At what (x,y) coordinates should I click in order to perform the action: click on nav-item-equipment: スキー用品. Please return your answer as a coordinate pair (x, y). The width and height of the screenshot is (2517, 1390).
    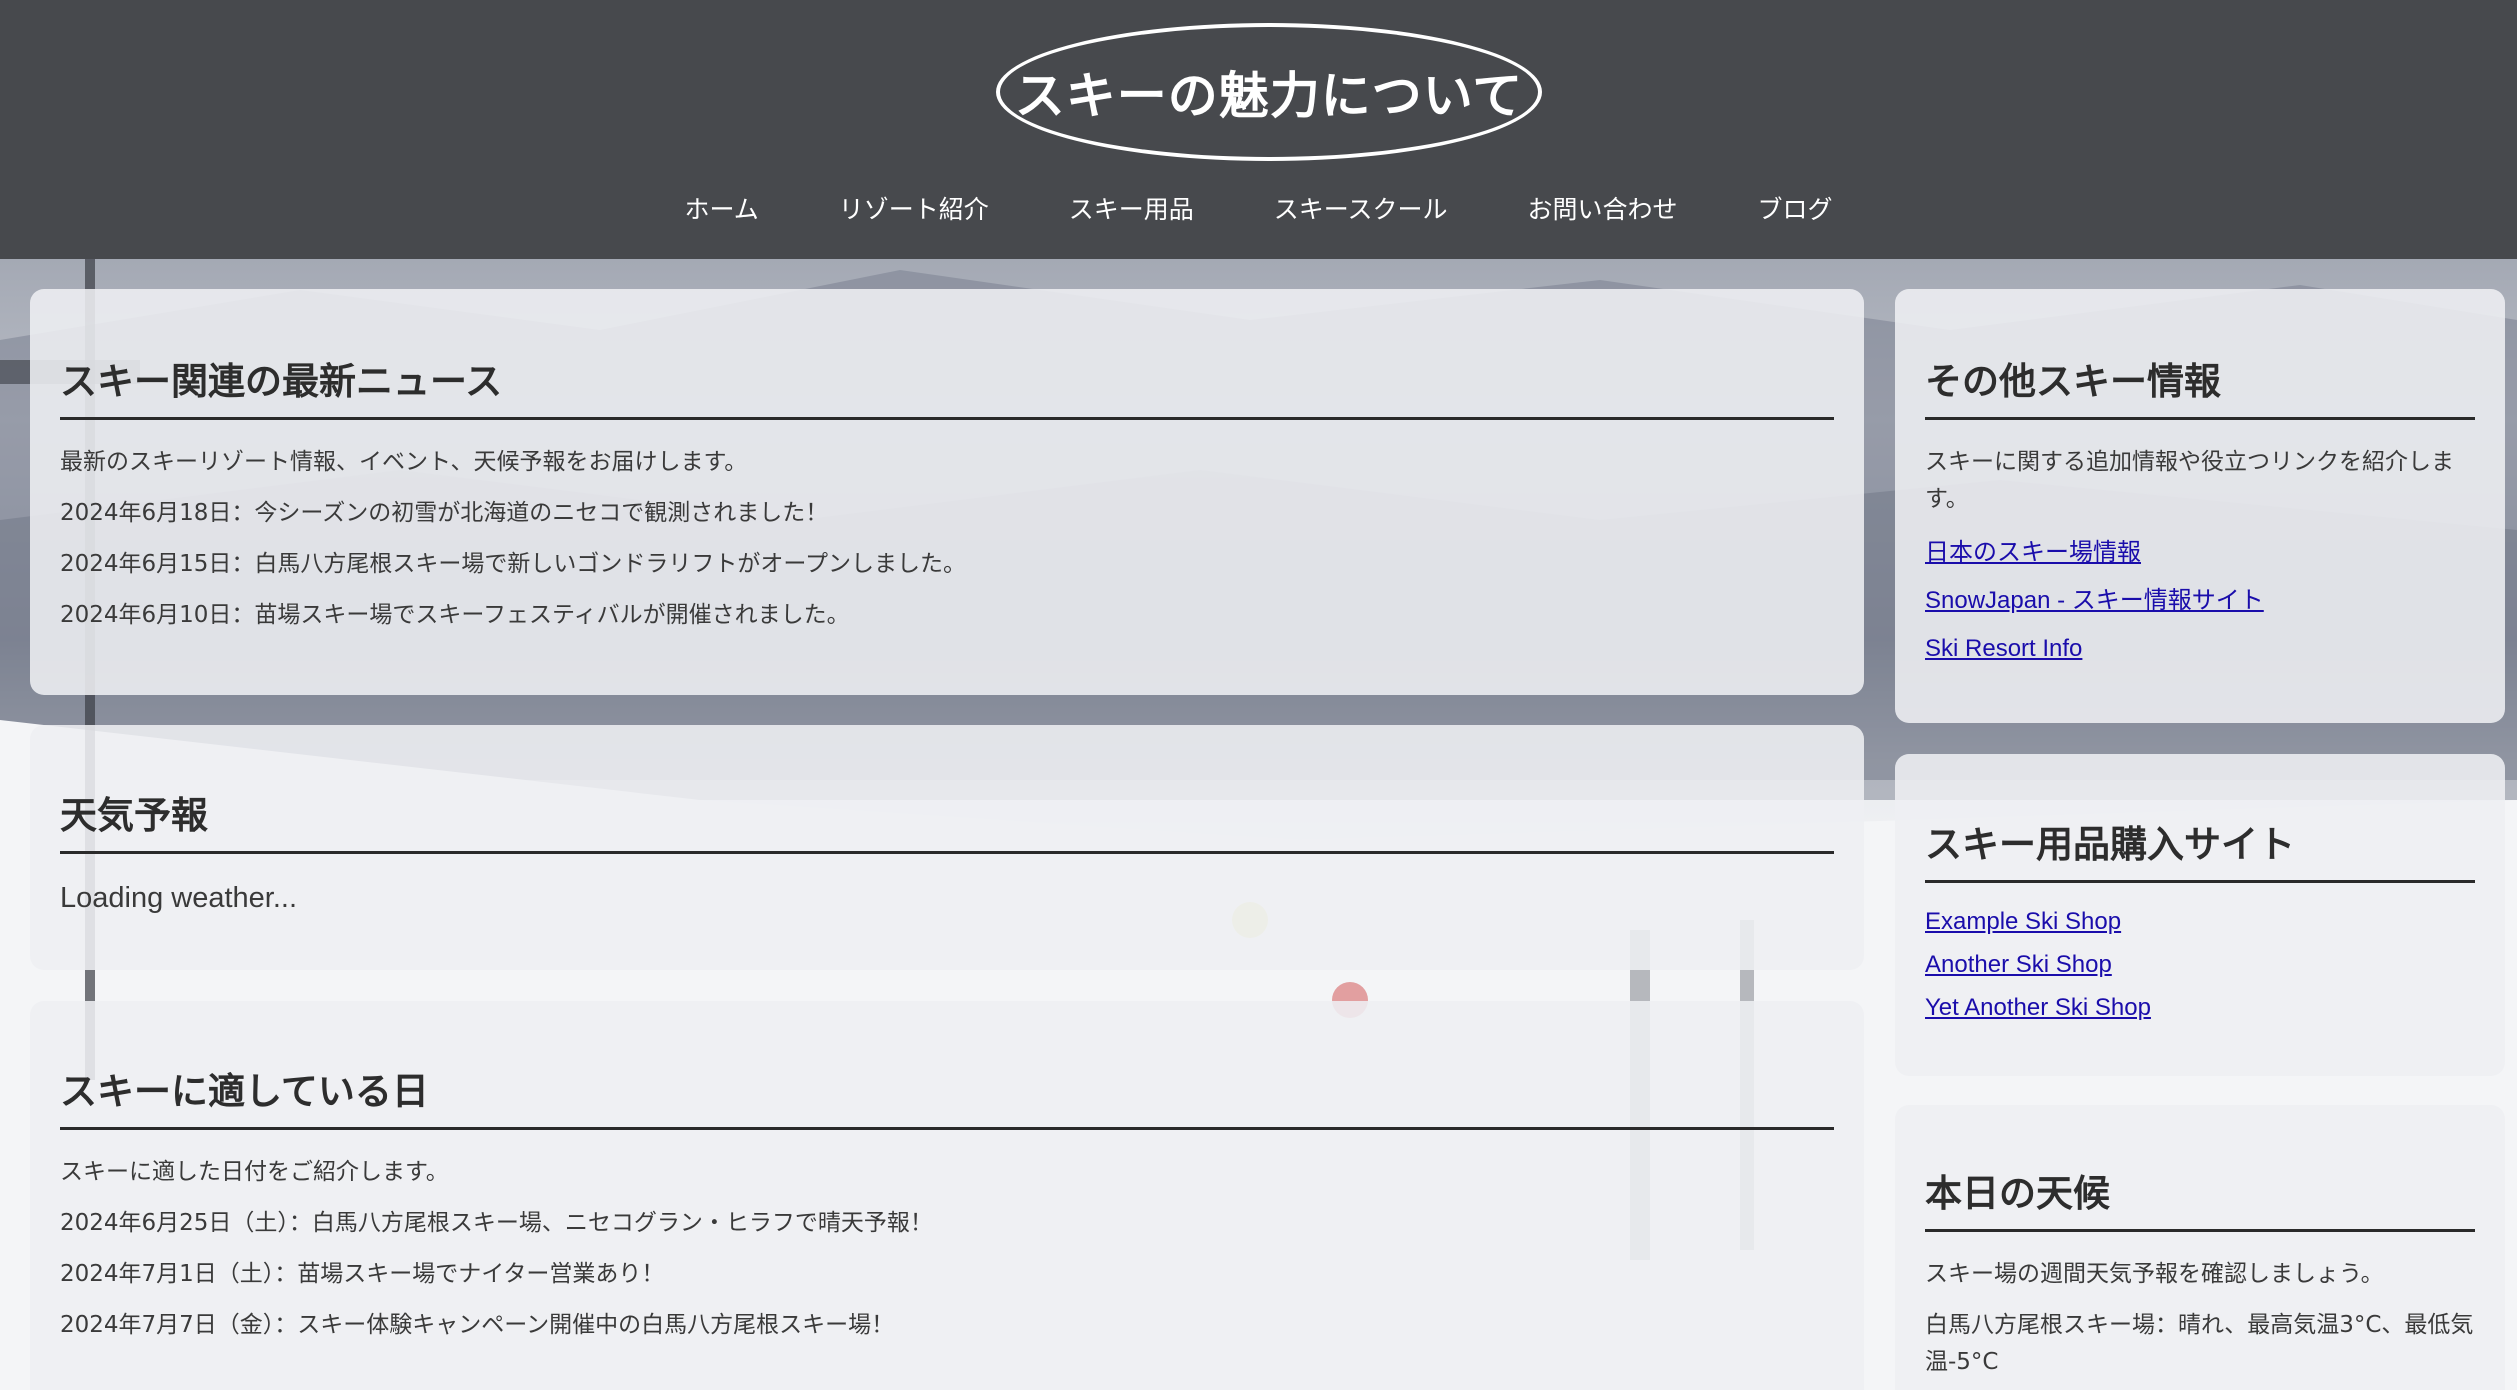
    Looking at the image, I should click on (1131, 210).